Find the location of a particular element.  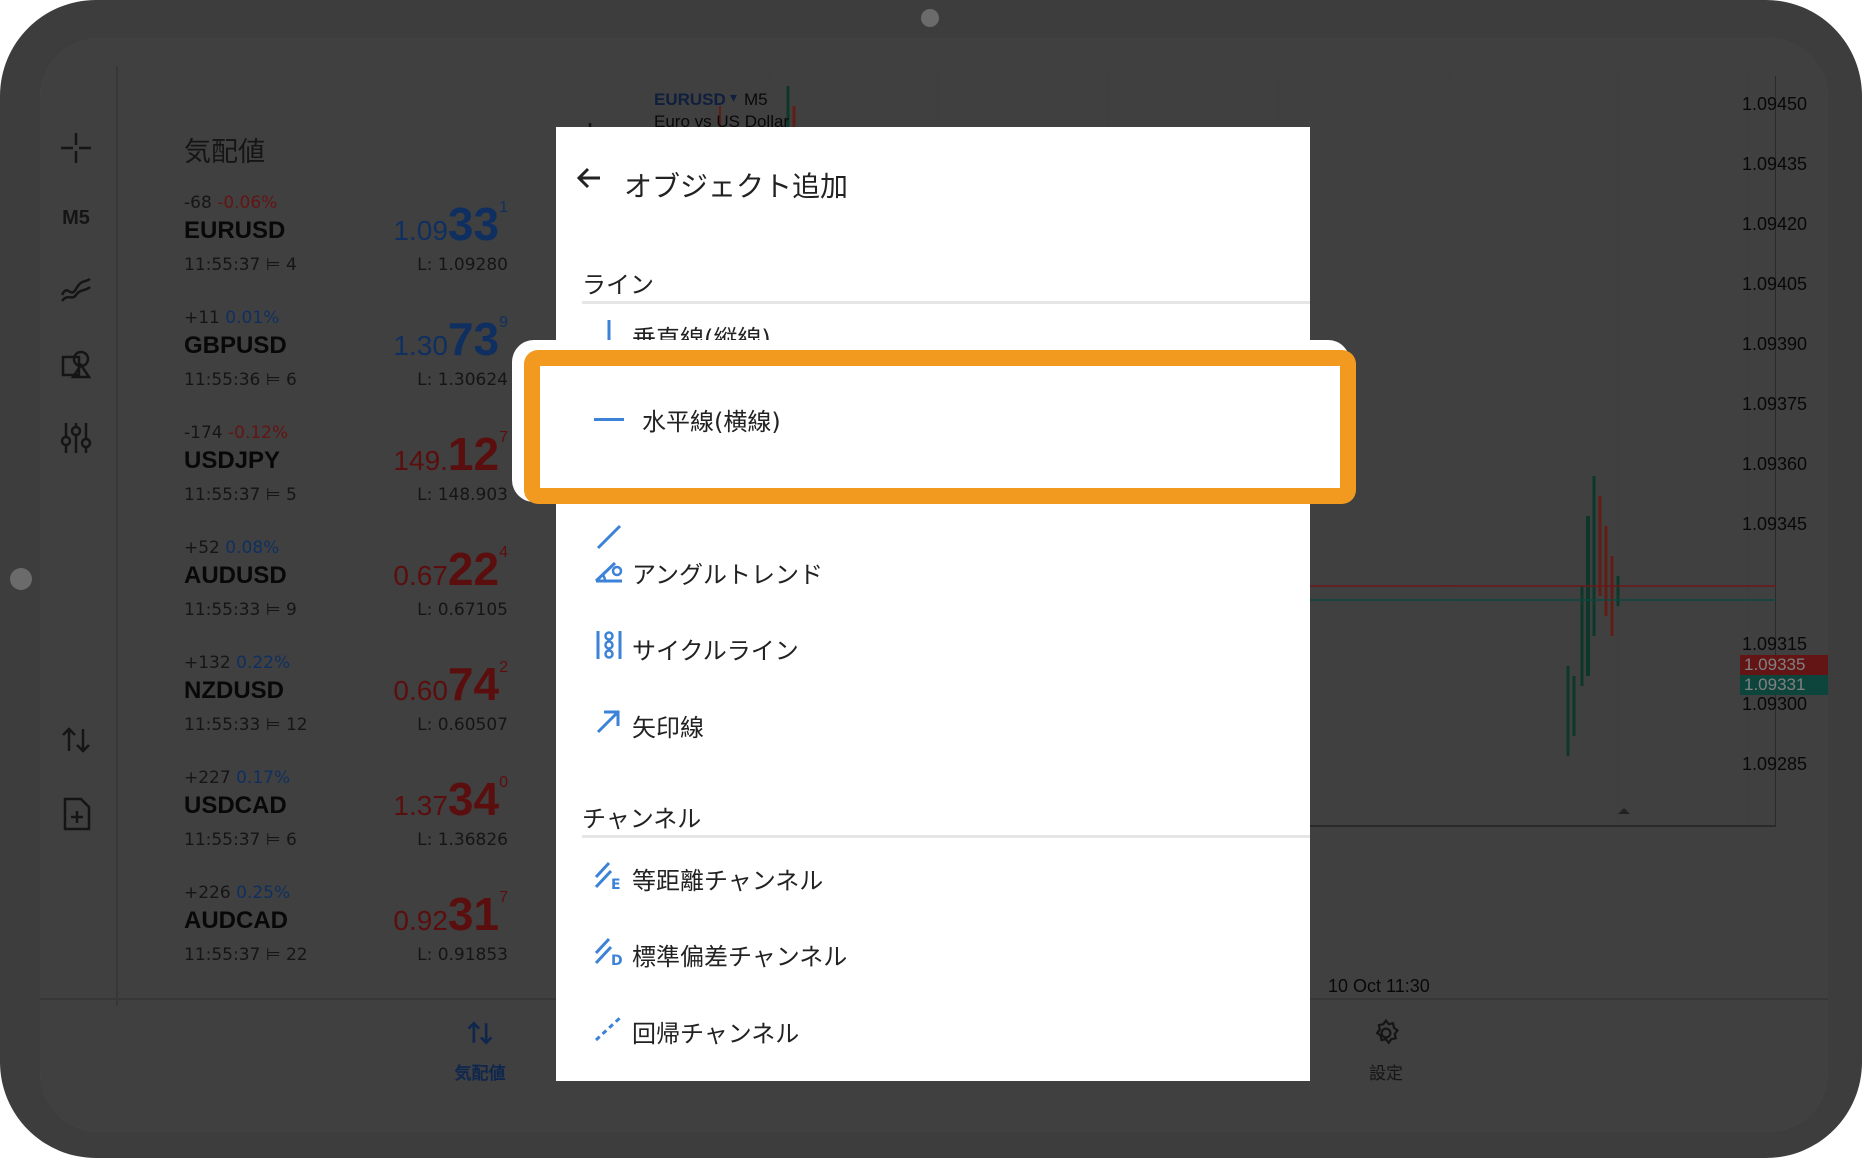

item-label: 回帰チャンネル is located at coordinates (716, 1034).